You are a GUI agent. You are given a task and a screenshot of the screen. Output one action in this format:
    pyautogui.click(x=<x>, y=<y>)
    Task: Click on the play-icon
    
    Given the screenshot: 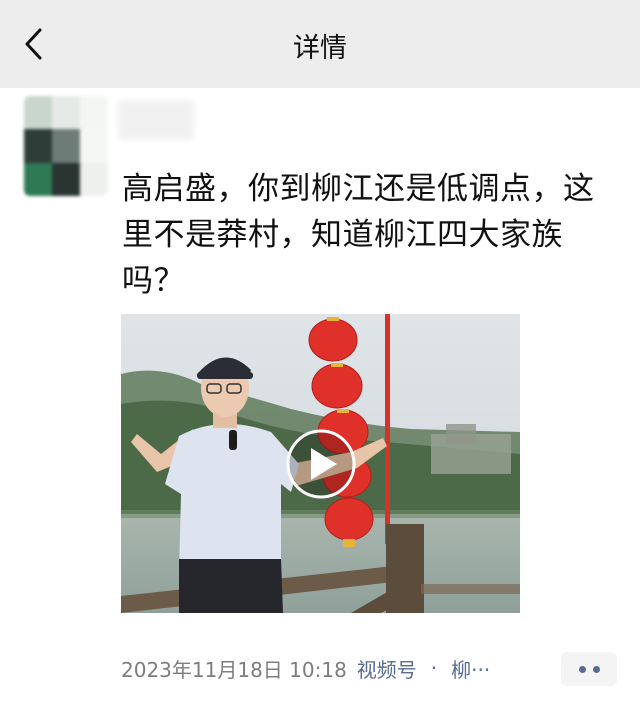 What is the action you would take?
    pyautogui.click(x=321, y=464)
    